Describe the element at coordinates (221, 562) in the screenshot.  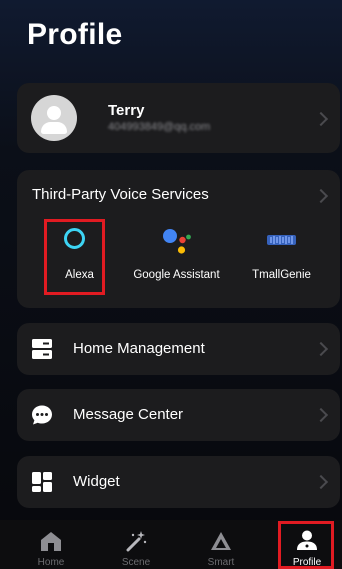
I see `tab-label: Smart` at that location.